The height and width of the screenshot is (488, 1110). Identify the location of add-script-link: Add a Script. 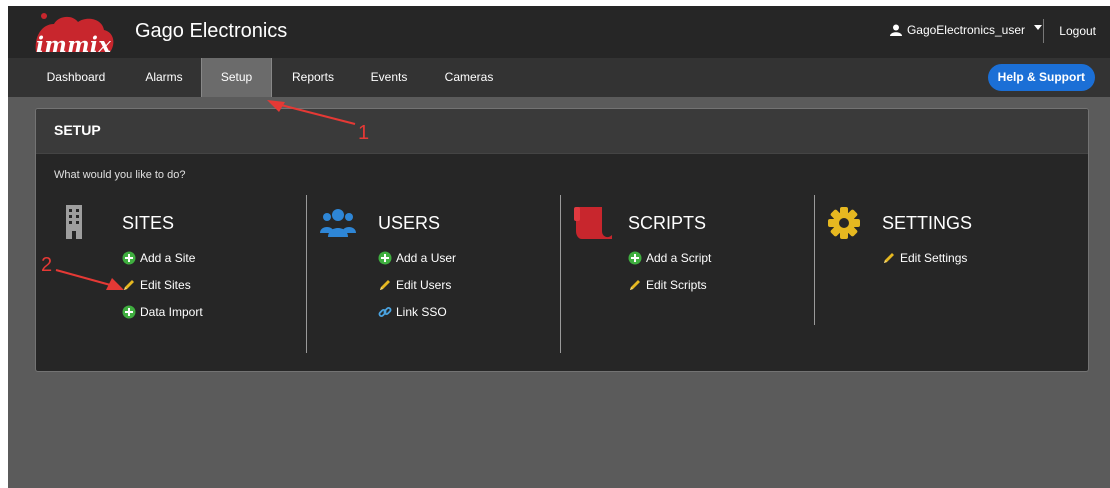
(669, 258).